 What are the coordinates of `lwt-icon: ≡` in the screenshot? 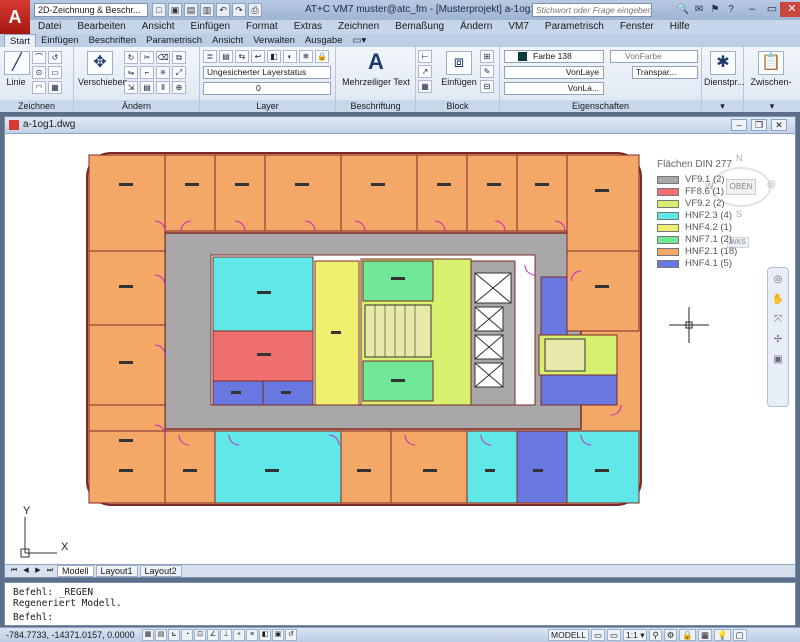 It's located at (252, 635).